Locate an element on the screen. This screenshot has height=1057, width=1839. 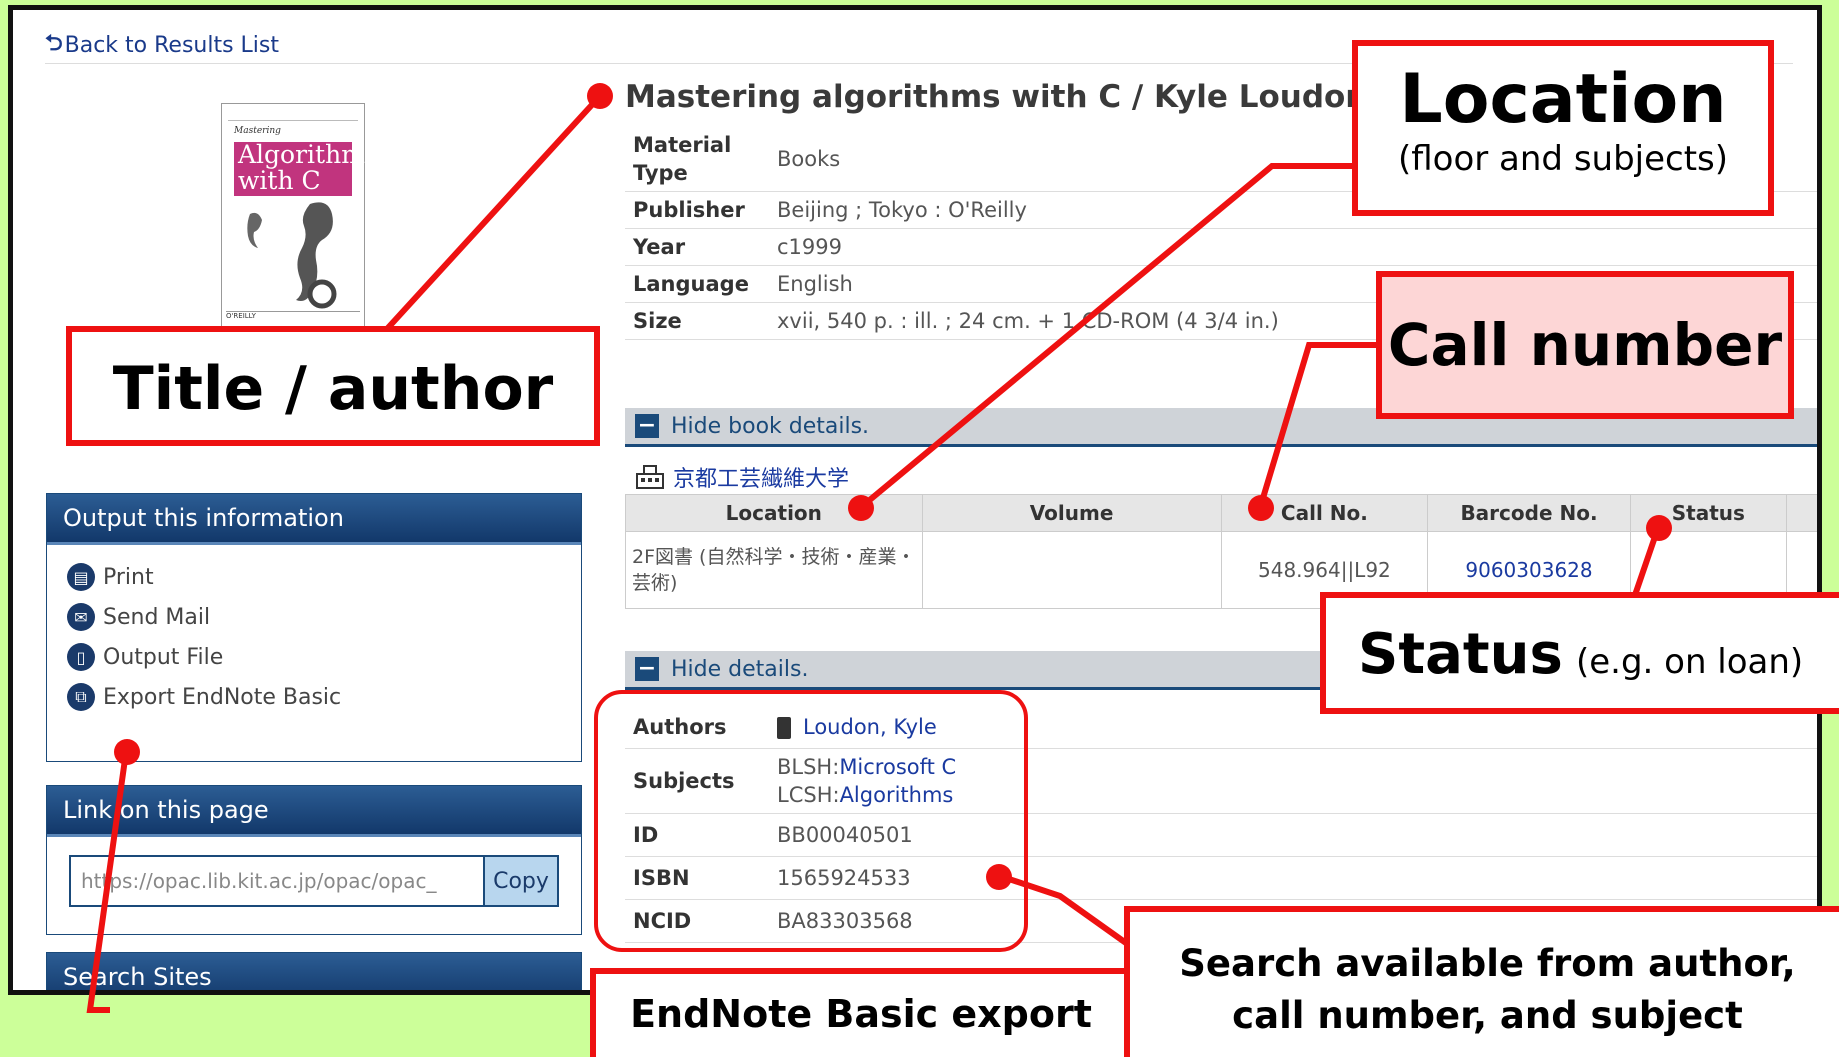
status-marker-dot is located at coordinates (1659, 528).